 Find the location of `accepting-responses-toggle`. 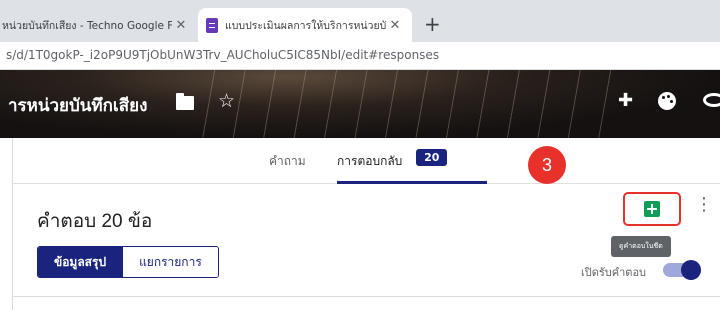

accepting-responses-toggle is located at coordinates (682, 270).